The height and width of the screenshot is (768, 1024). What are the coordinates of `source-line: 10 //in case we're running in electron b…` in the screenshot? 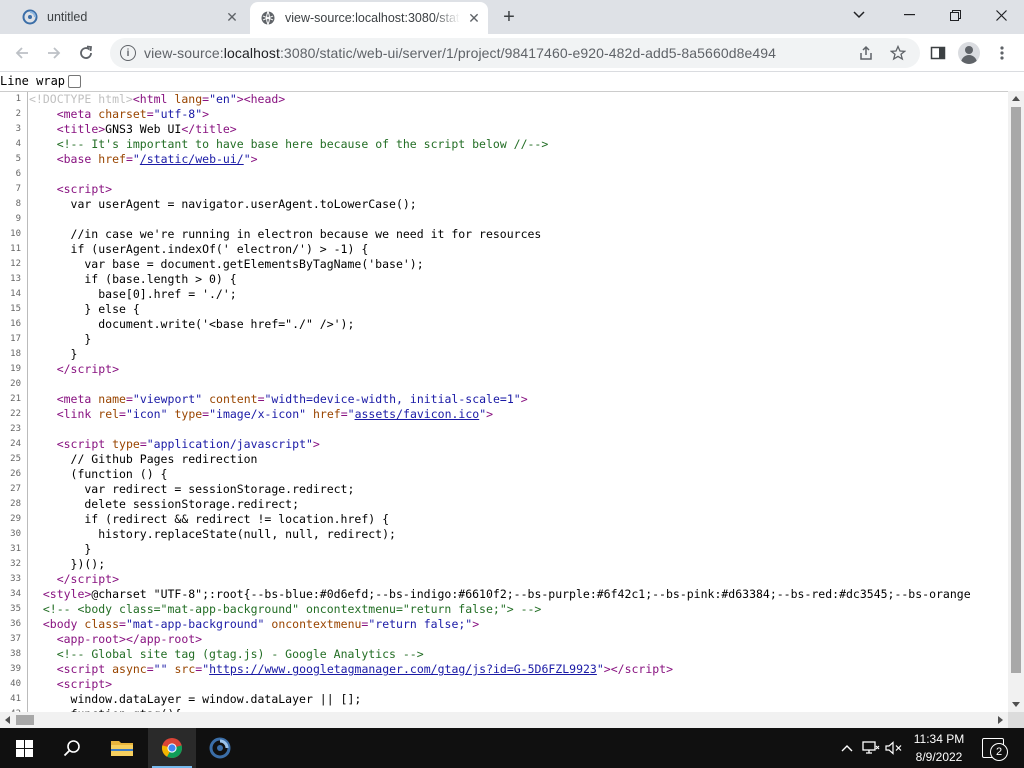 It's located at (504, 234).